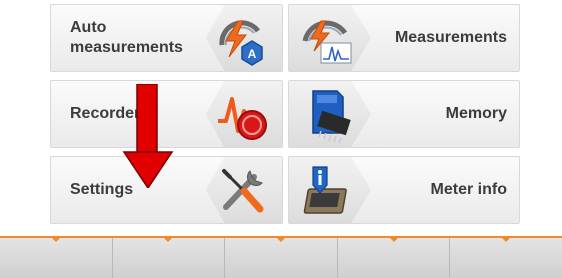  What do you see at coordinates (327, 42) in the screenshot?
I see `measurements-icon` at bounding box center [327, 42].